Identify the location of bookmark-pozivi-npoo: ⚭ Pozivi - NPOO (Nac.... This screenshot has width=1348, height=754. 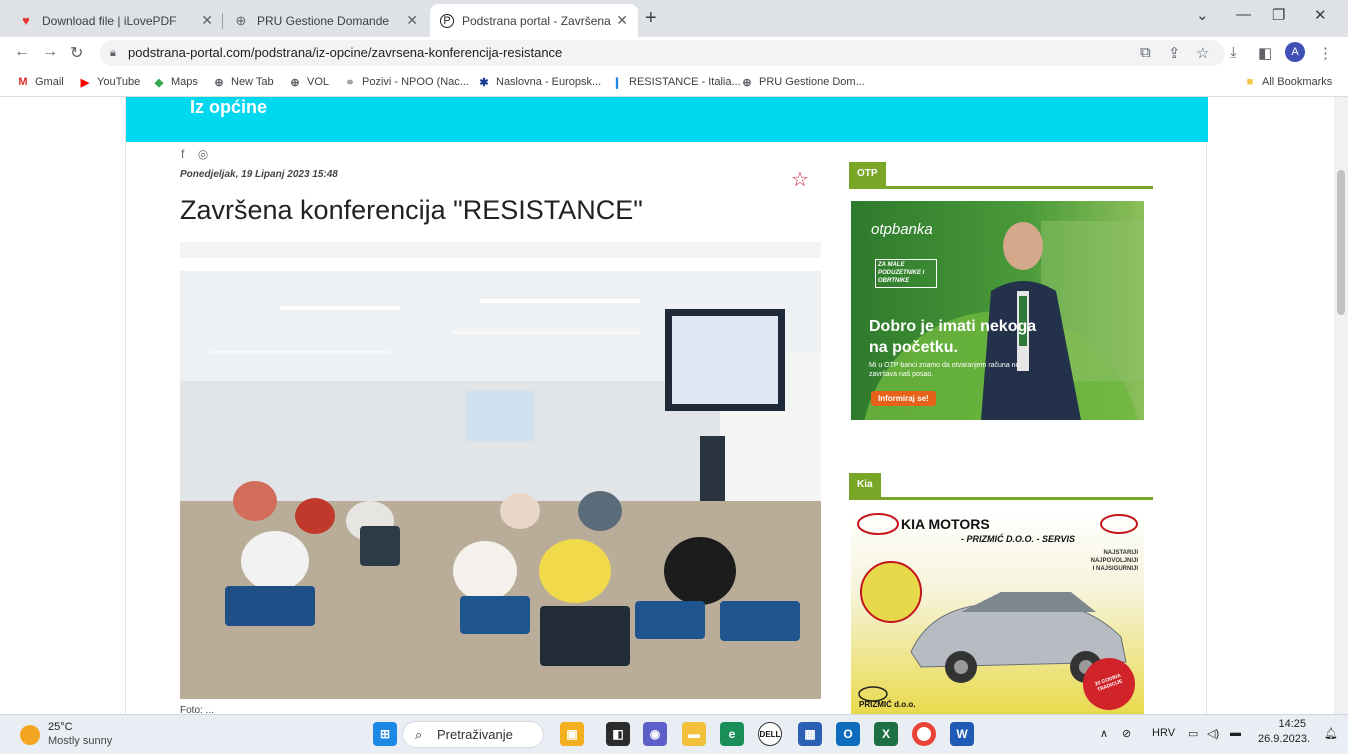
(406, 82).